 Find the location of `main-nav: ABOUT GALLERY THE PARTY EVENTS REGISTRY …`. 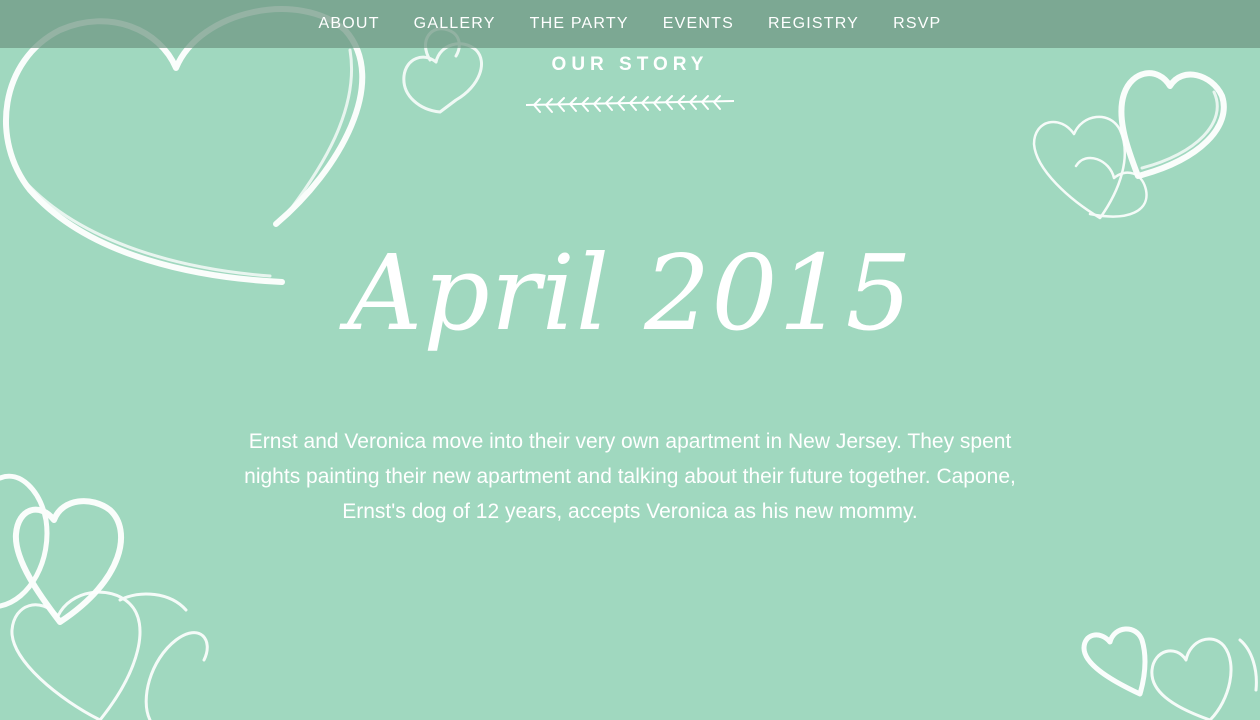

main-nav: ABOUT GALLERY THE PARTY EVENTS REGISTRY … is located at coordinates (630, 24).